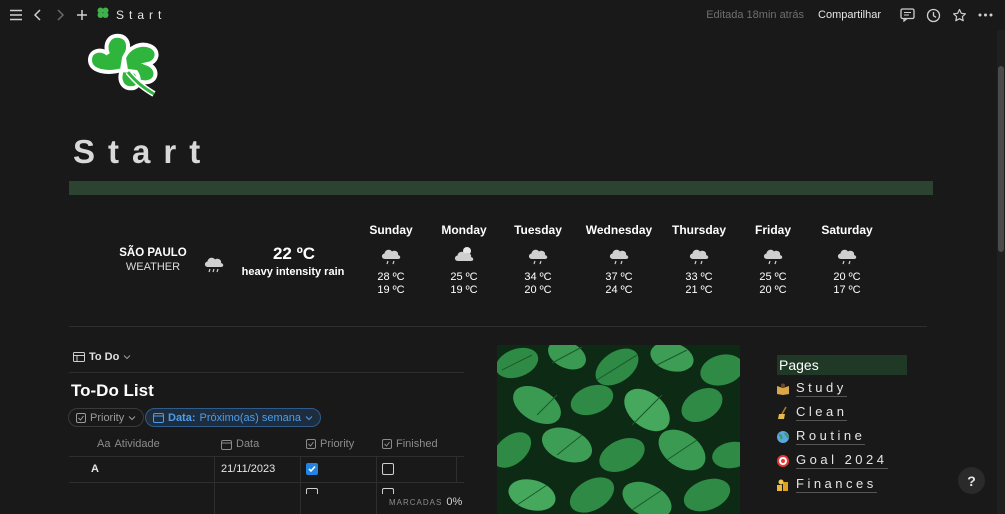 The width and height of the screenshot is (1005, 514). Describe the element at coordinates (391, 290) in the screenshot. I see `forecast-low: 19 ºC` at that location.